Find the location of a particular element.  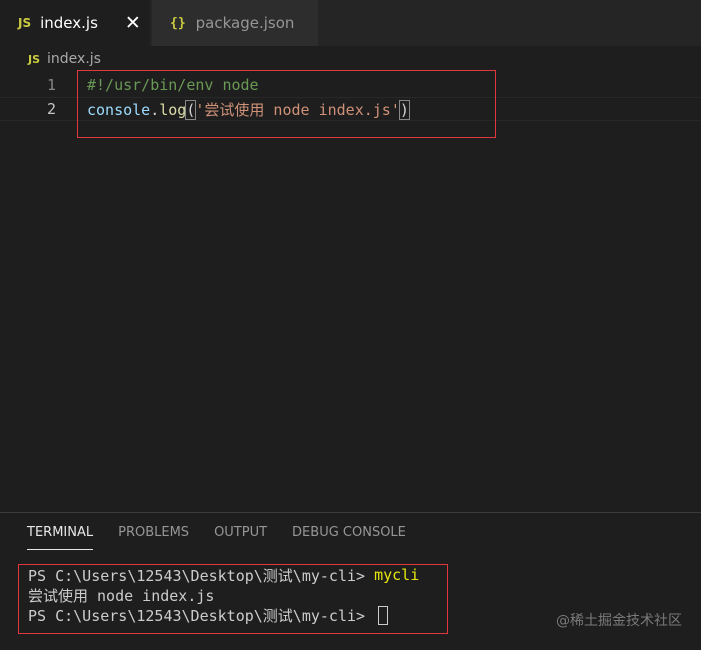

terminal-line: PS C:\Users\12543\Desktop\测试\my-cli> is located at coordinates (223, 615).